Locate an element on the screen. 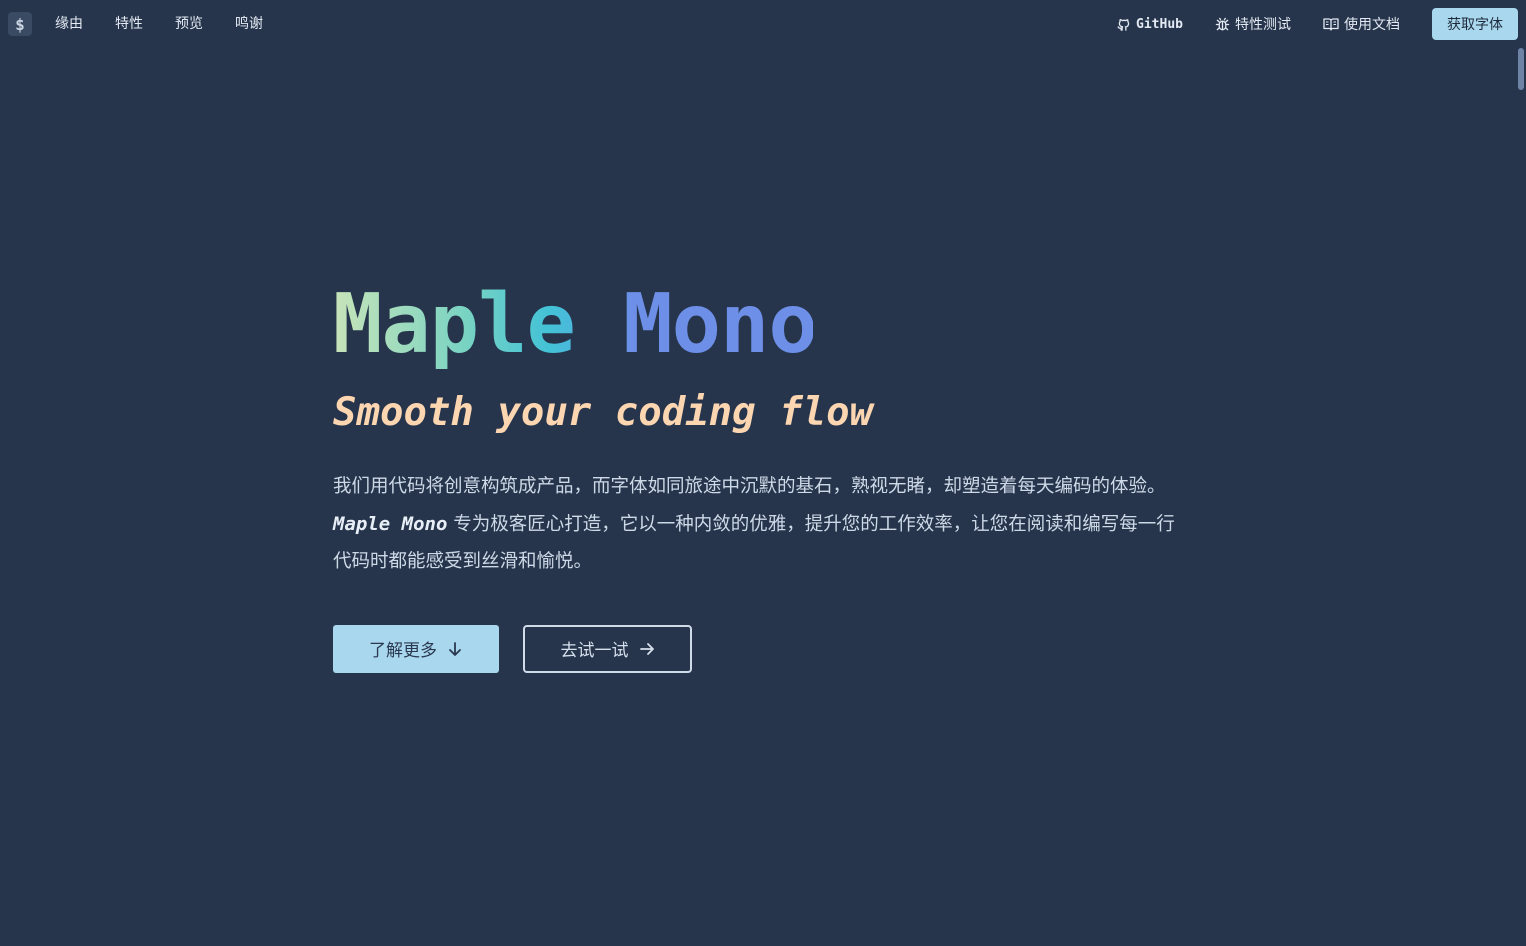  nav-link-origin: 缘由 is located at coordinates (69, 24).